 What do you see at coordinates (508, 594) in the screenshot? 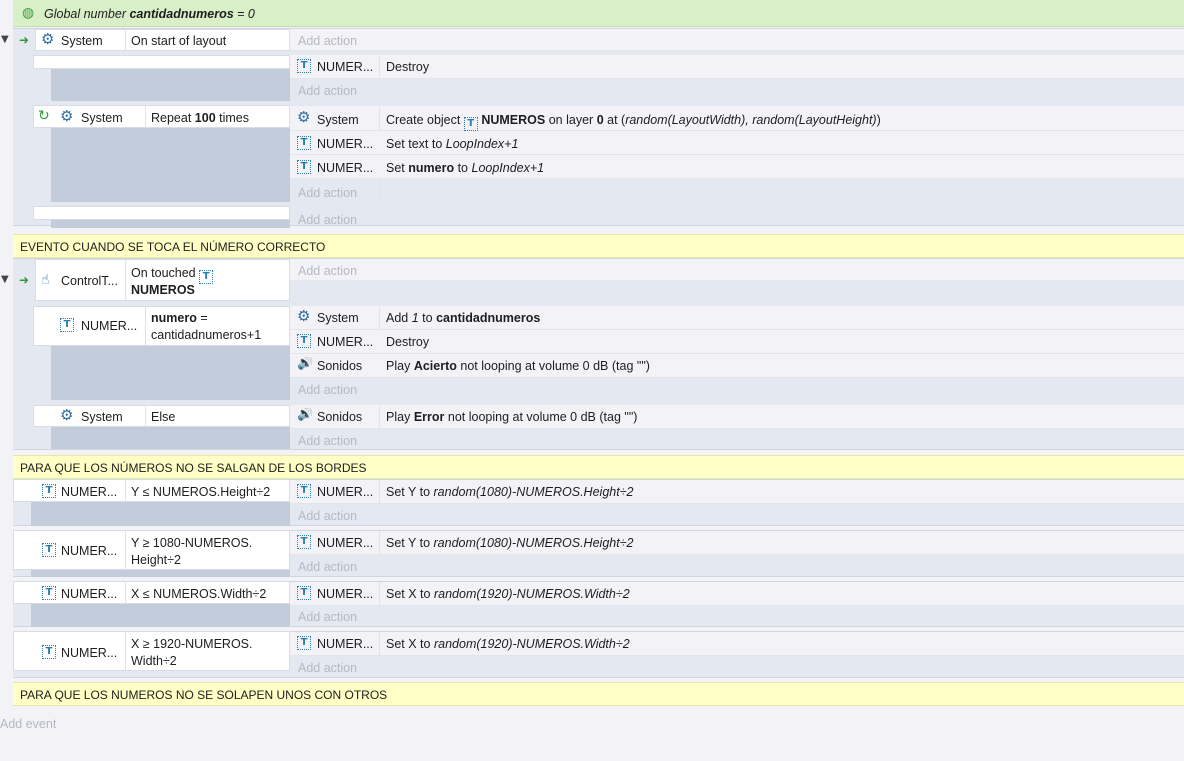
I see `action-text: Set X to random(1920)-NUMEROS.Width÷2` at bounding box center [508, 594].